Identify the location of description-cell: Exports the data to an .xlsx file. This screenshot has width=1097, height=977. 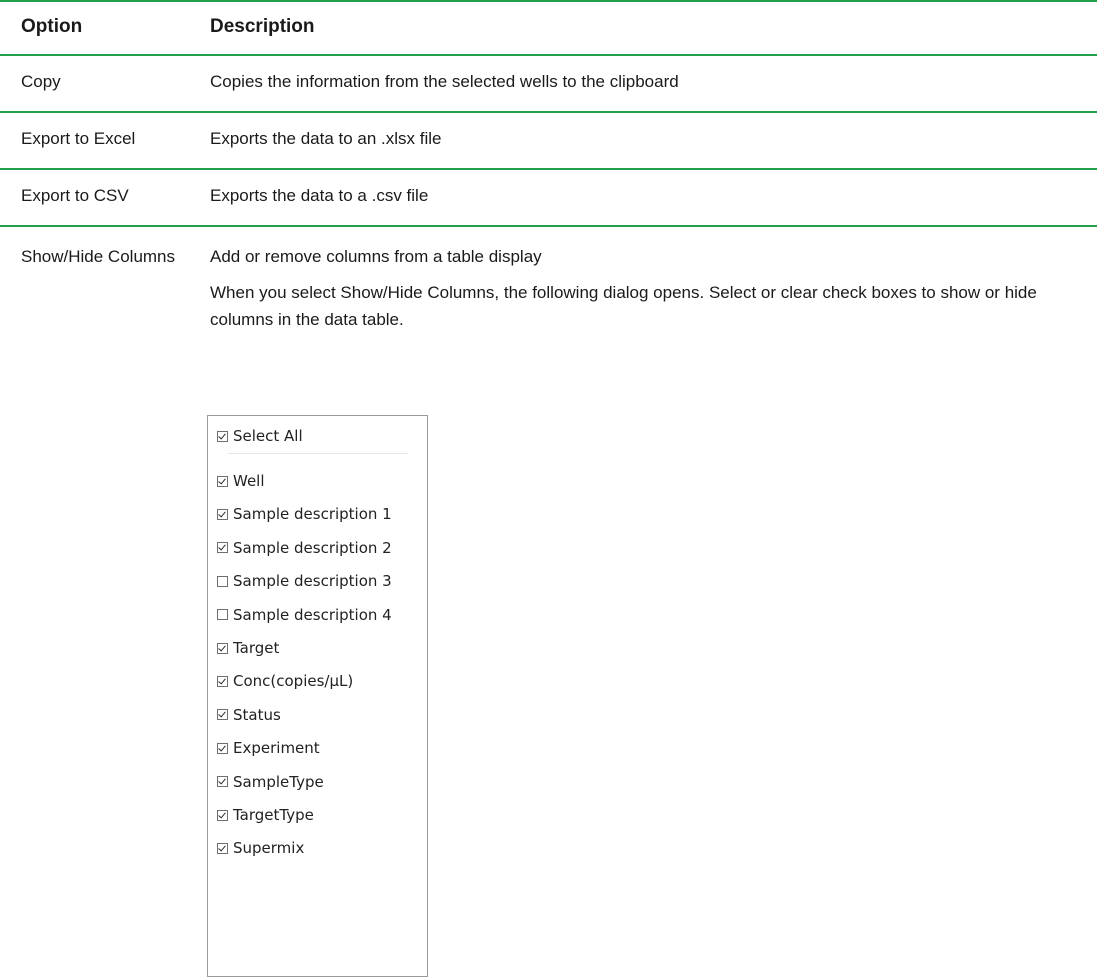
(326, 138).